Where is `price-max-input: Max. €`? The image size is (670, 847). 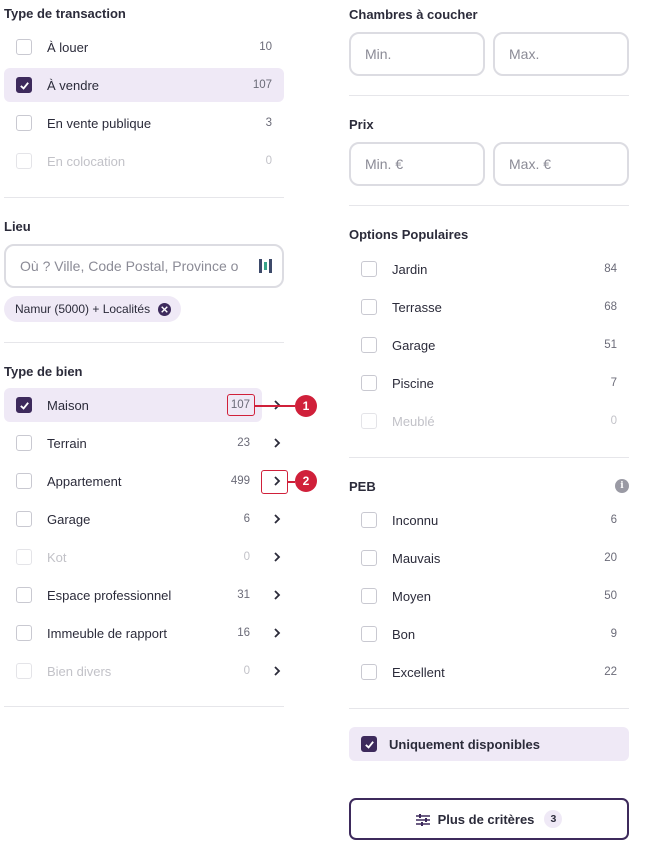
price-max-input: Max. € is located at coordinates (561, 164).